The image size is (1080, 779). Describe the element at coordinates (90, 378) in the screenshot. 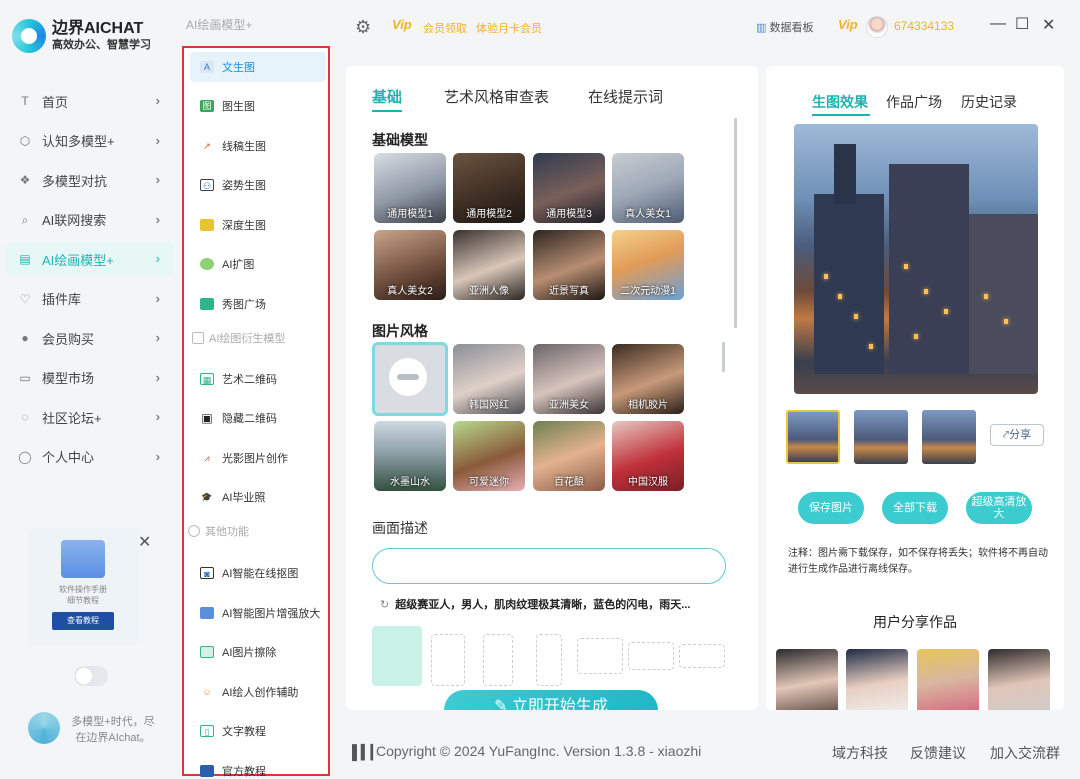

I see `sidebar-item-model-market: ▭ 模型市场 ›` at that location.